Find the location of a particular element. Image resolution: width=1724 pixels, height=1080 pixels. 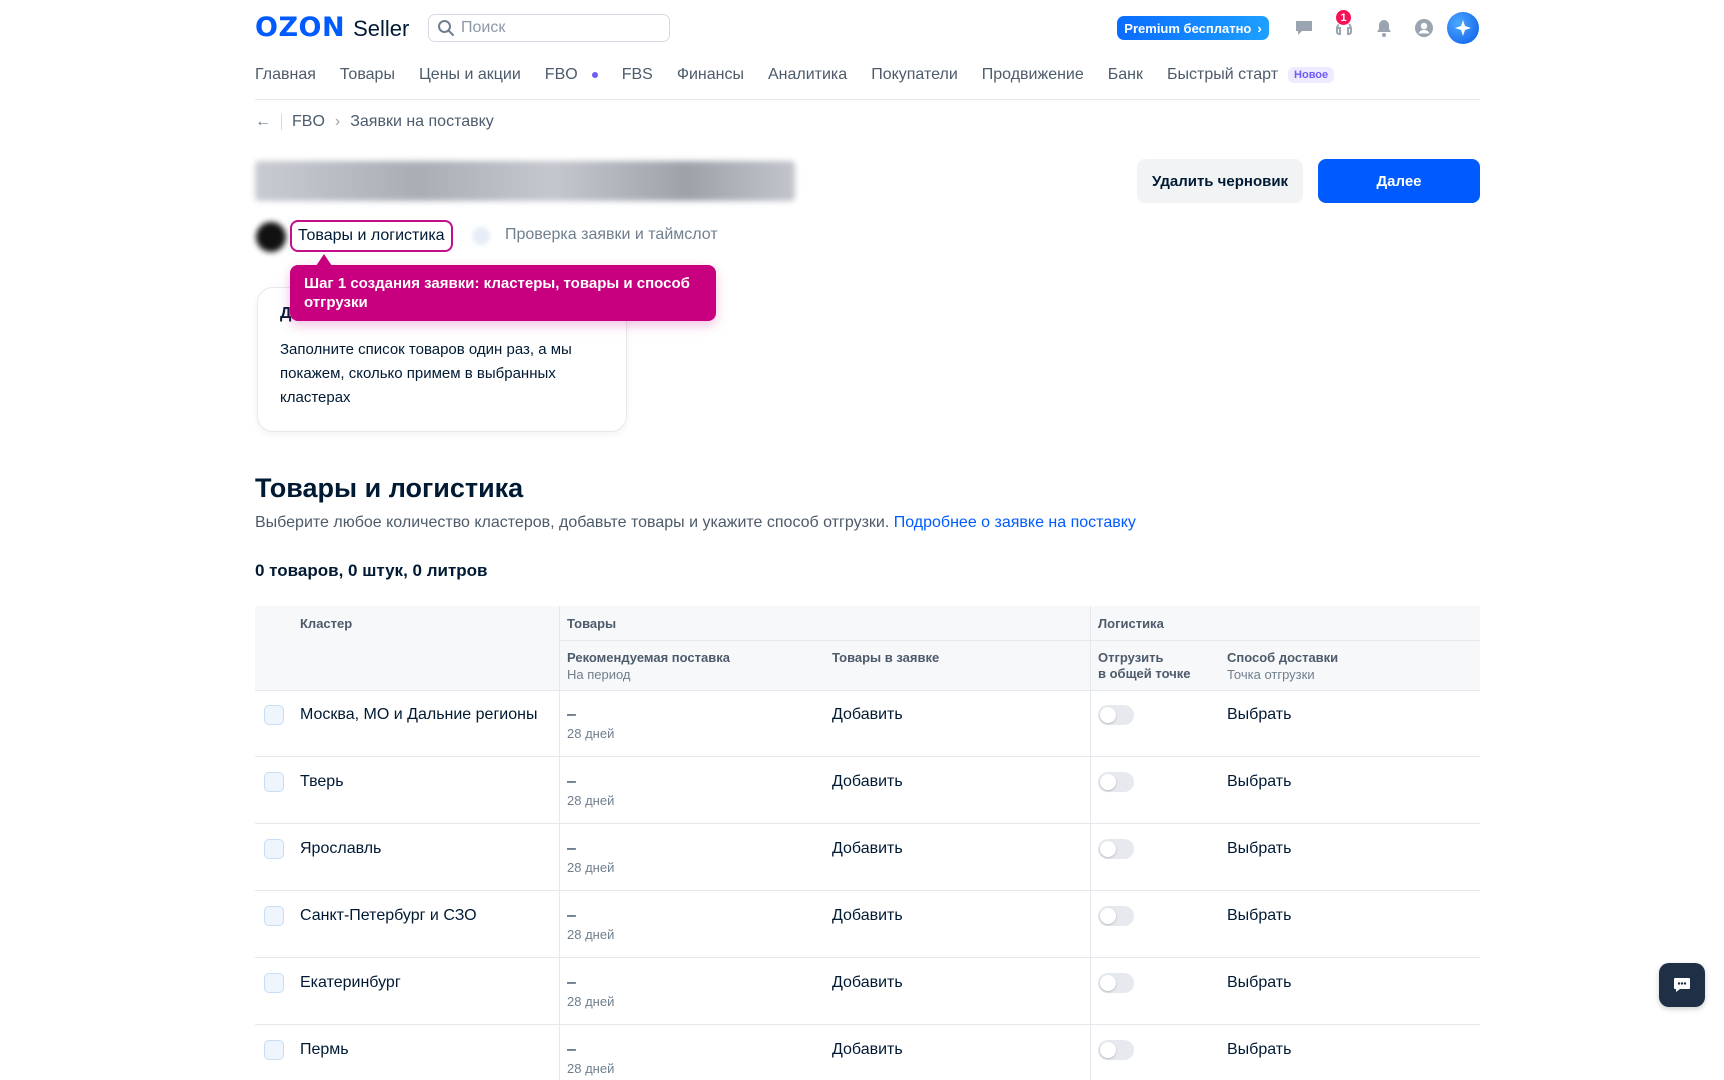

nav-item-fbo-label: FBO is located at coordinates (561, 74).